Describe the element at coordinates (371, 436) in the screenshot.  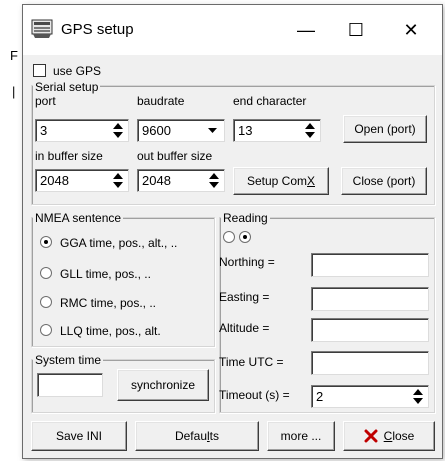
I see `close-x-icon` at that location.